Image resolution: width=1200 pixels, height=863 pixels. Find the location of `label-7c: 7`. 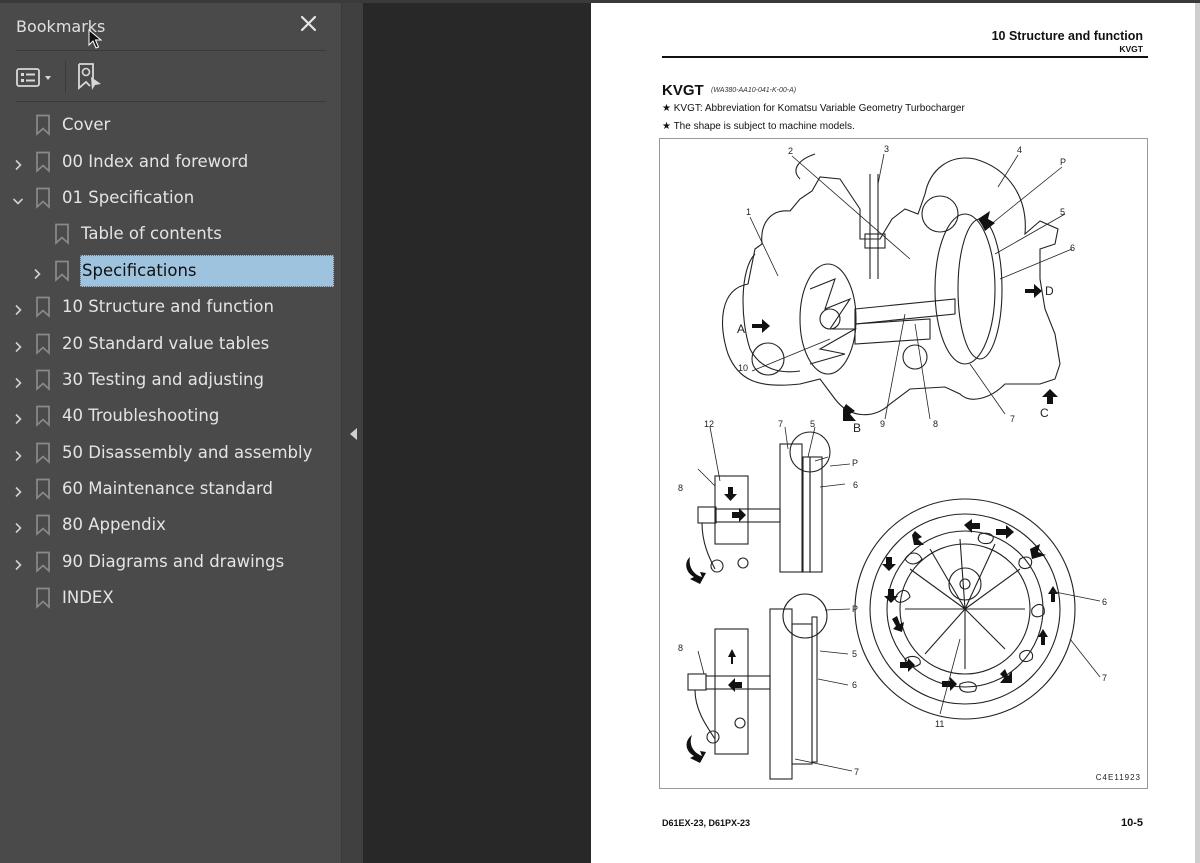

label-7c: 7 is located at coordinates (856, 772).